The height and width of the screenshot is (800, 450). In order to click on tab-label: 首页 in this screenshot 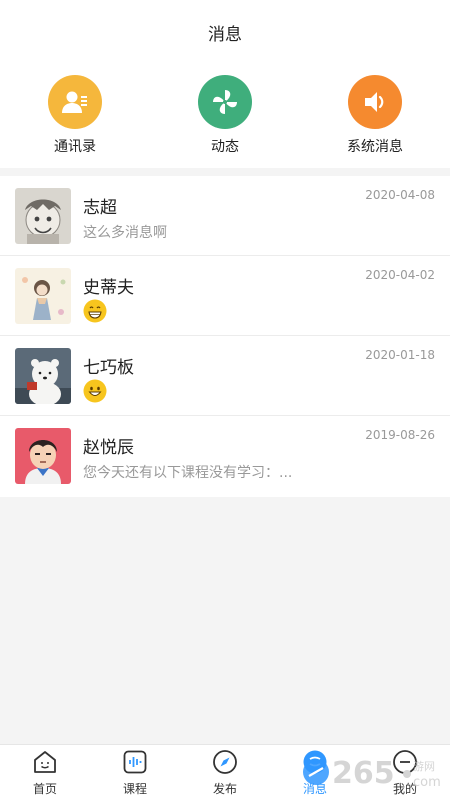, I will do `click(44, 789)`.